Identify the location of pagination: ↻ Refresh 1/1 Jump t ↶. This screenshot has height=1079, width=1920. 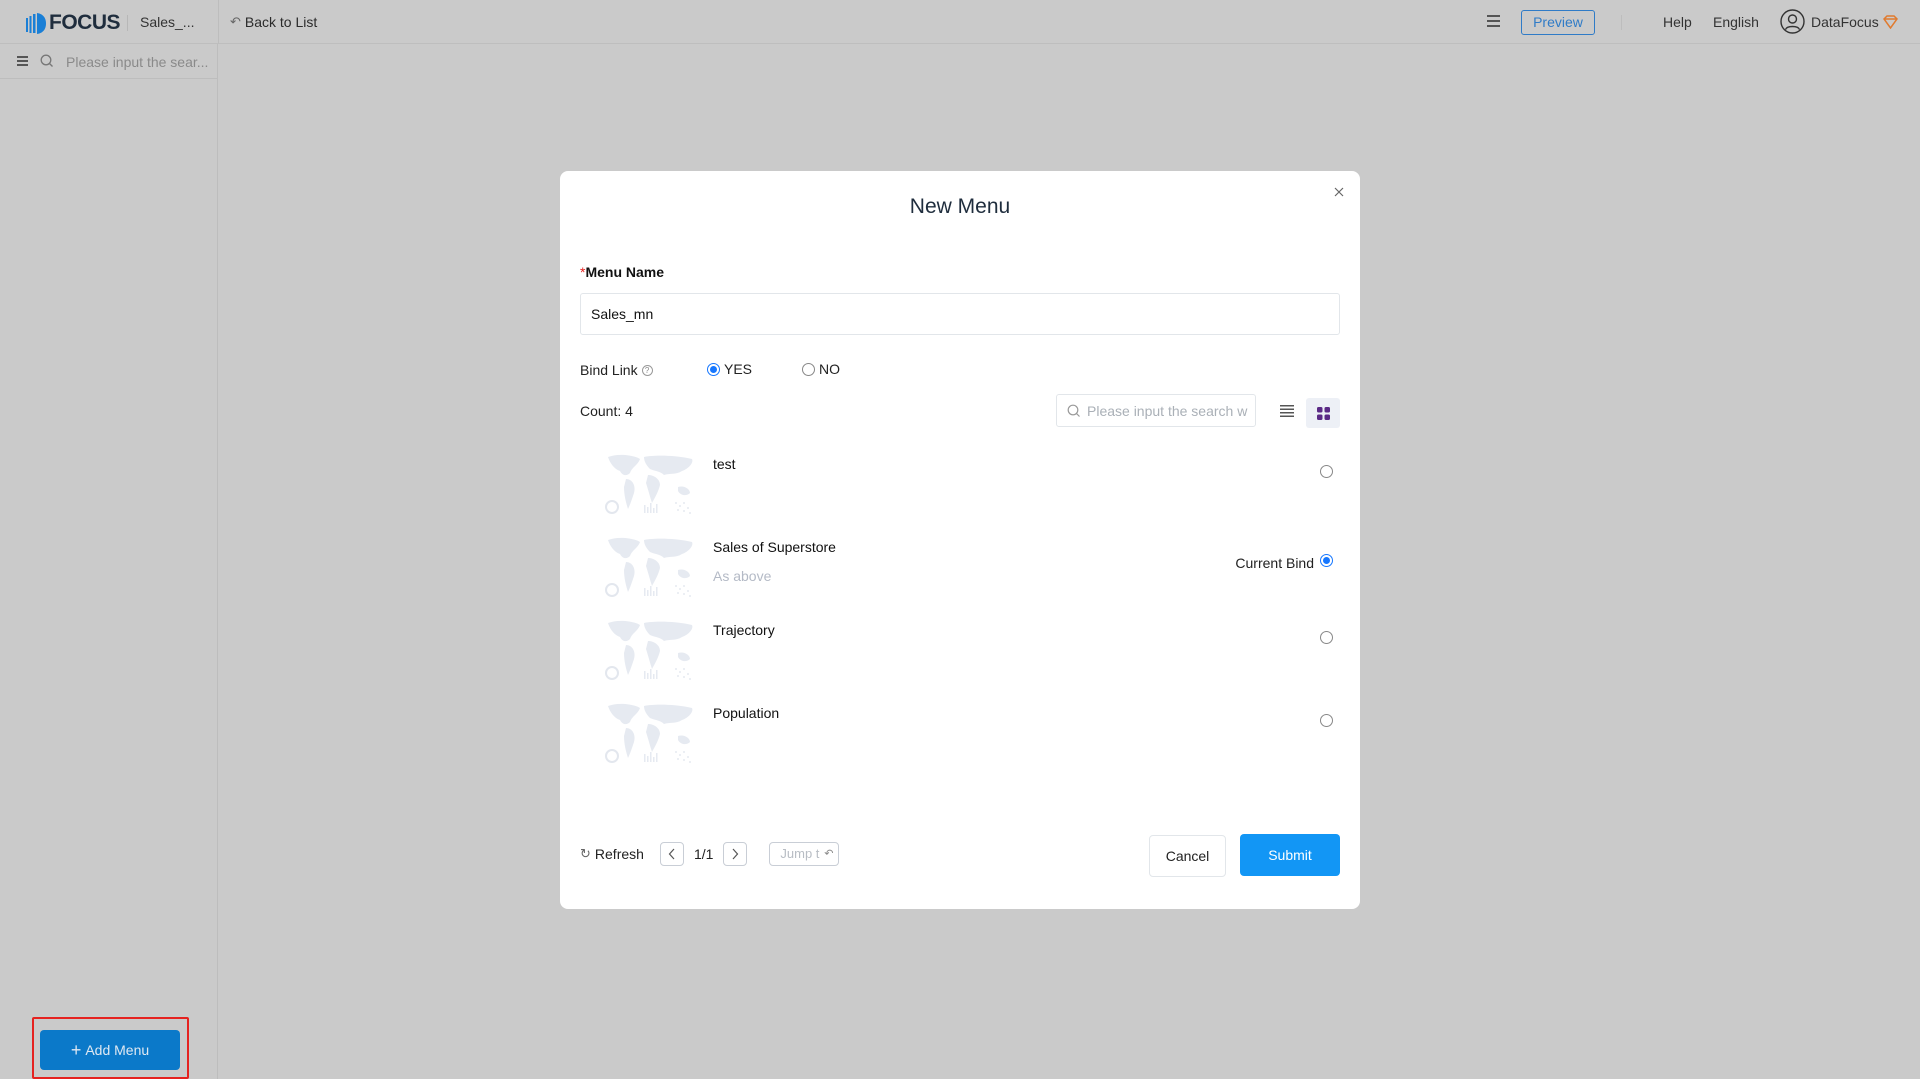
(710, 854).